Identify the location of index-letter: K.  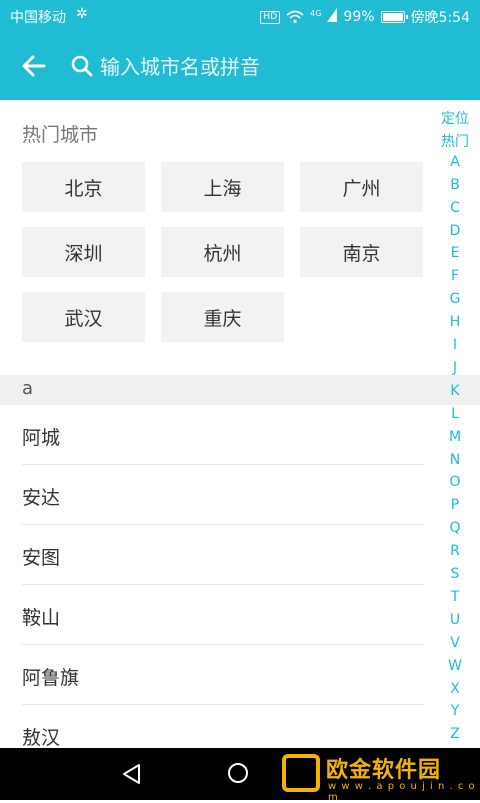
(455, 391).